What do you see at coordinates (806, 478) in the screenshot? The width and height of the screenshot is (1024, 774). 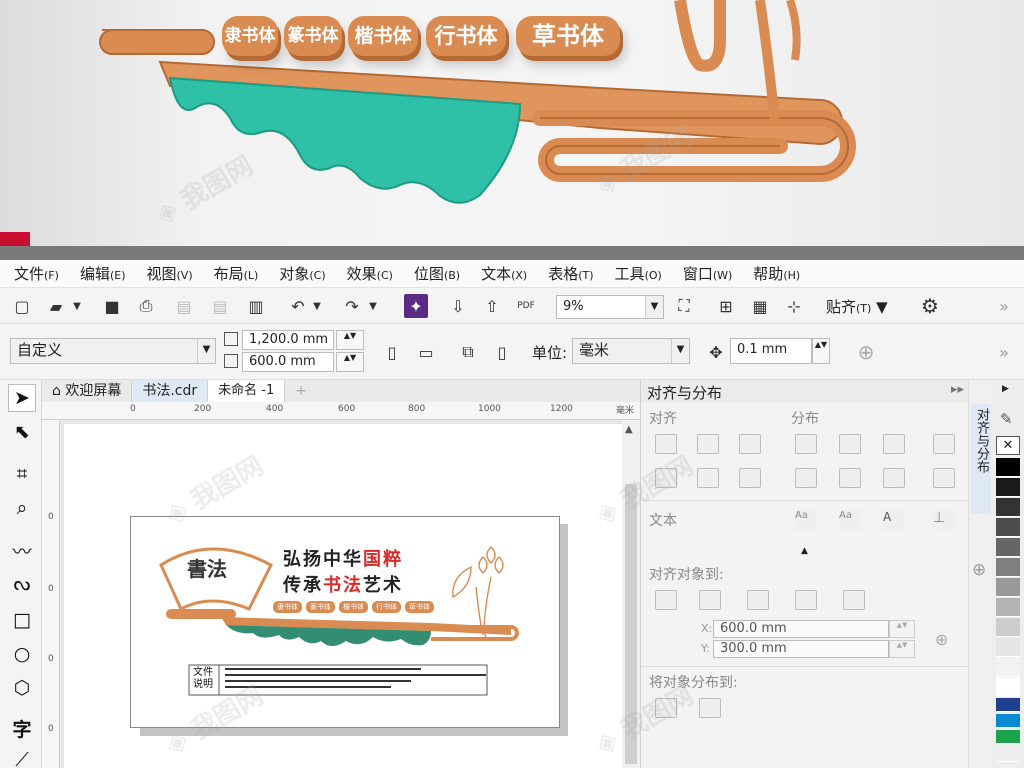 I see `distribute-top-icon` at bounding box center [806, 478].